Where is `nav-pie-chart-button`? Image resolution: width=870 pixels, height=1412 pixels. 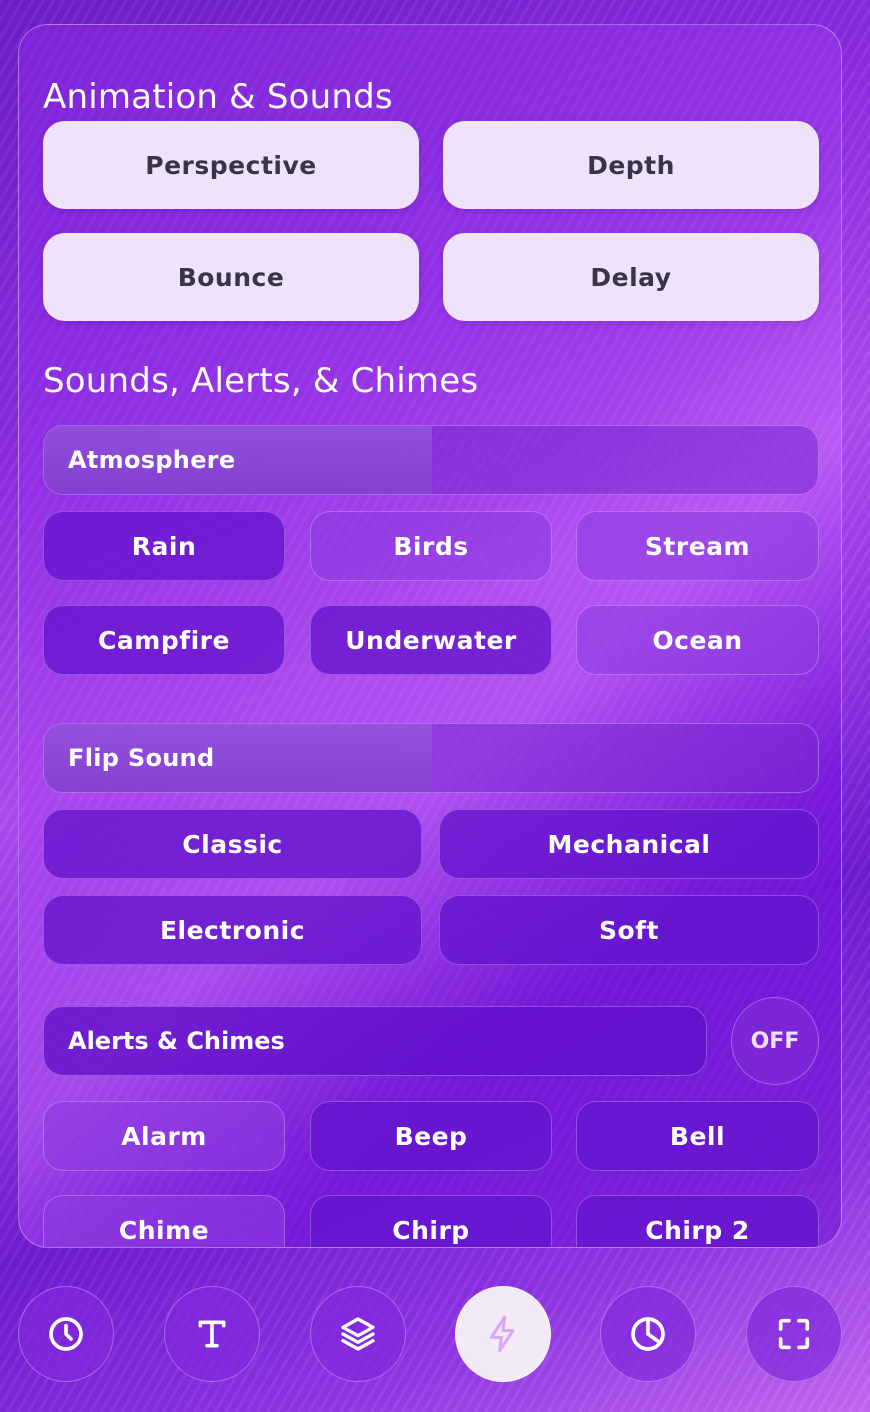
nav-pie-chart-button is located at coordinates (648, 1334).